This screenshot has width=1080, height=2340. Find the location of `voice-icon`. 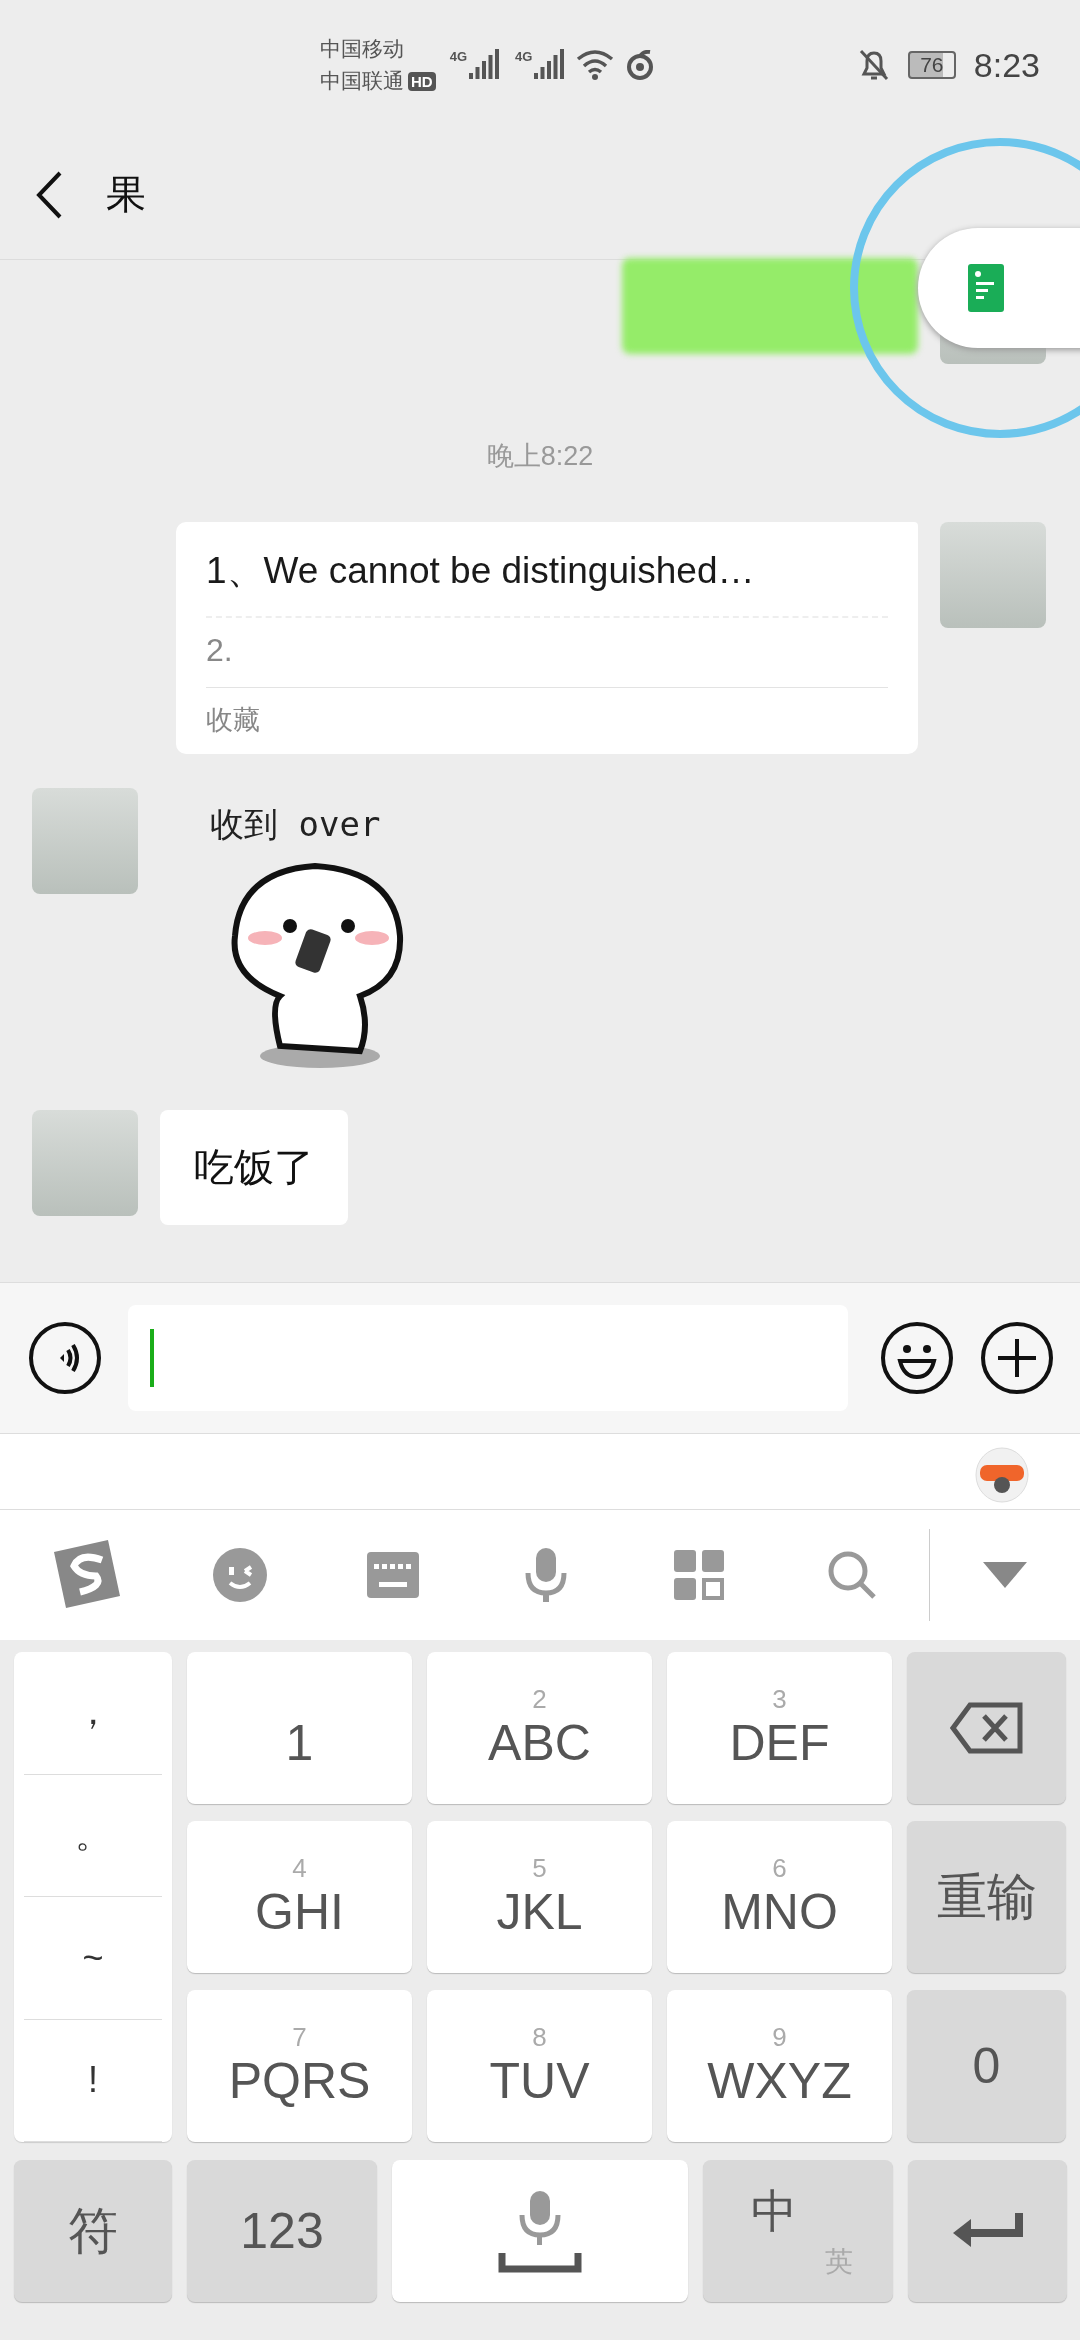

voice-icon is located at coordinates (65, 1358).